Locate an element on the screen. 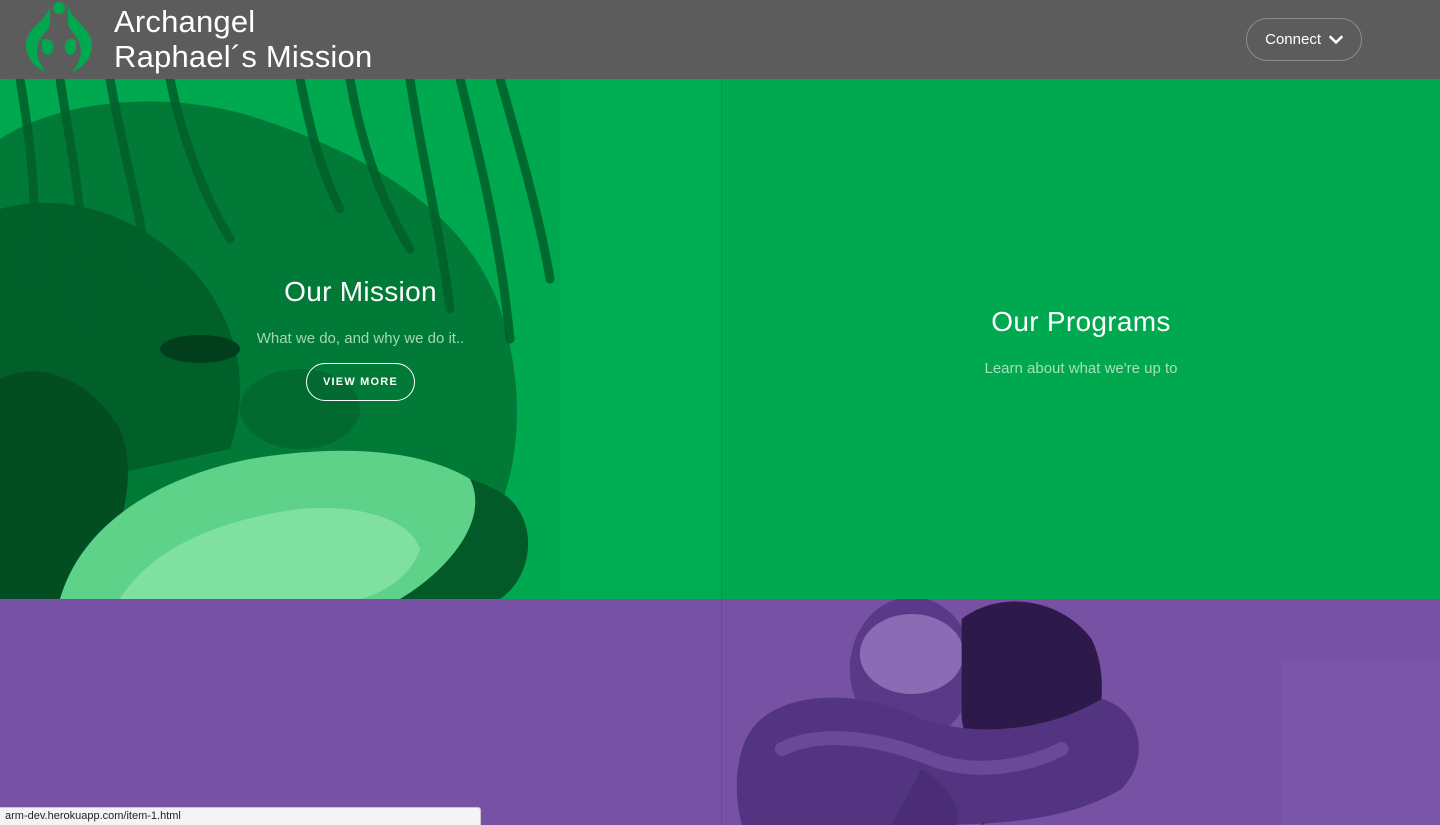  brand-home-link: Archangel Raphael´s Mission is located at coordinates (196, 39).